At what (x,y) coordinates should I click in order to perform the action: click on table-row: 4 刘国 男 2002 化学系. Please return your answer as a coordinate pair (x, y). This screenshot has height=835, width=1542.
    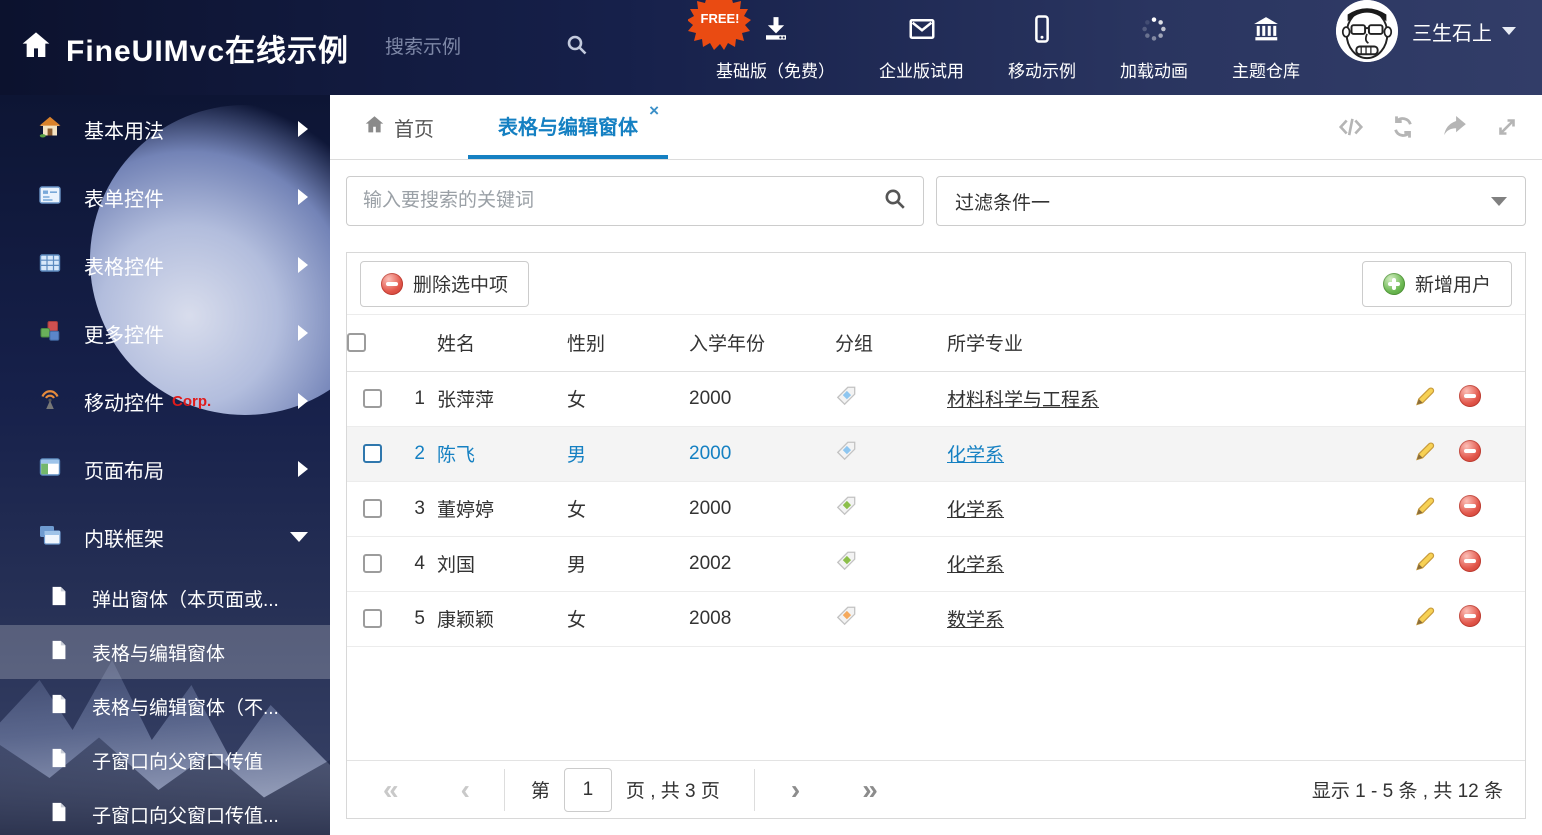
    Looking at the image, I should click on (936, 564).